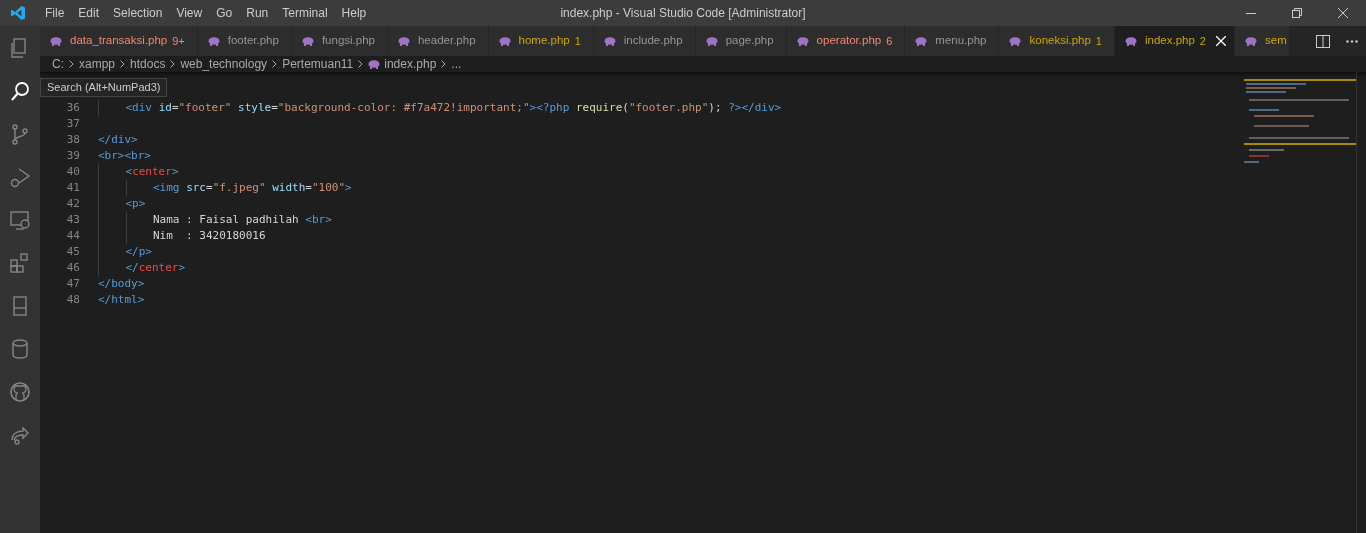 The image size is (1366, 533). Describe the element at coordinates (72, 204) in the screenshot. I see `line-number: 42` at that location.